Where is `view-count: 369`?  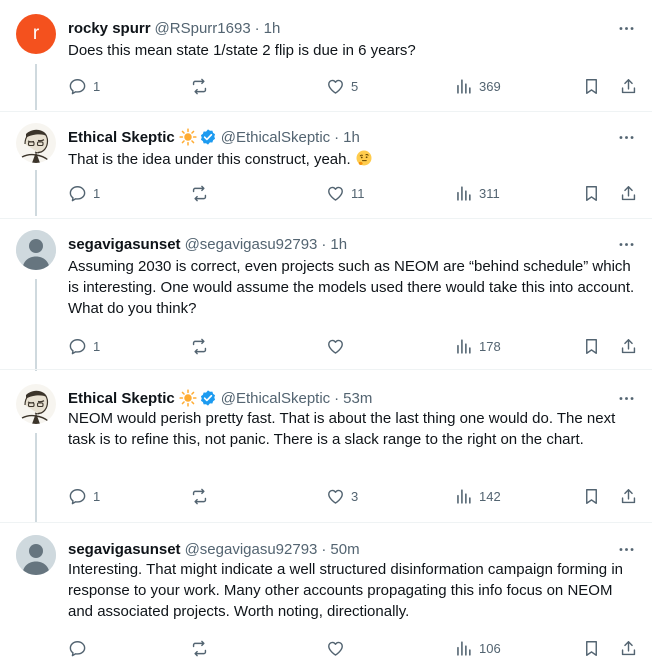 view-count: 369 is located at coordinates (490, 86).